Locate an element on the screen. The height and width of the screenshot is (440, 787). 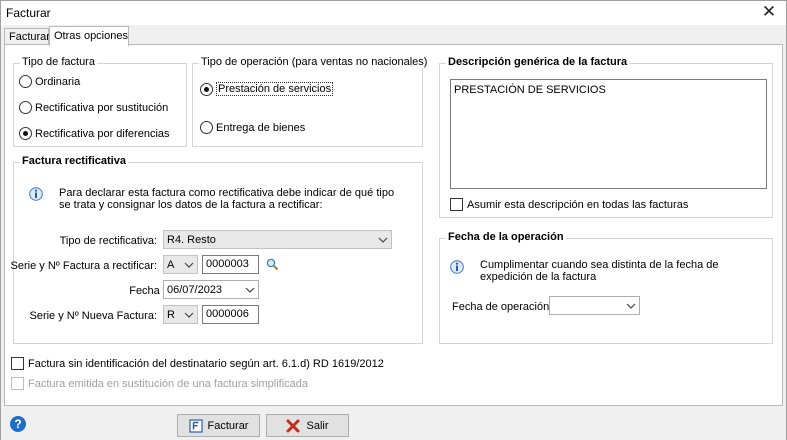
button-bar: ? Facturar Salir is located at coordinates (393, 423).